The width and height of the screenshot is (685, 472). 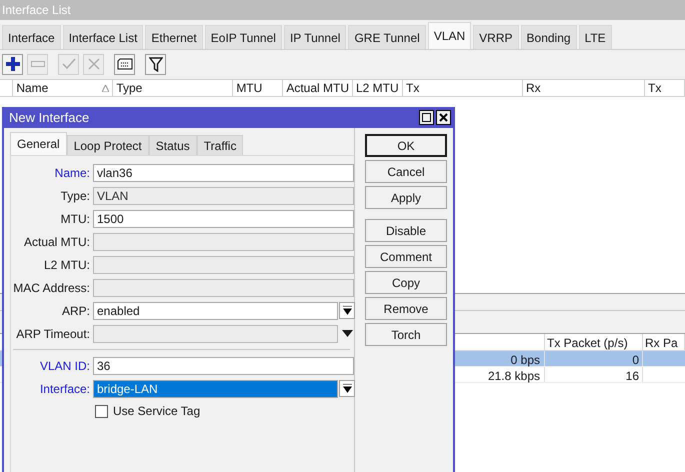 I want to click on field-label: MTU:, so click(x=75, y=219).